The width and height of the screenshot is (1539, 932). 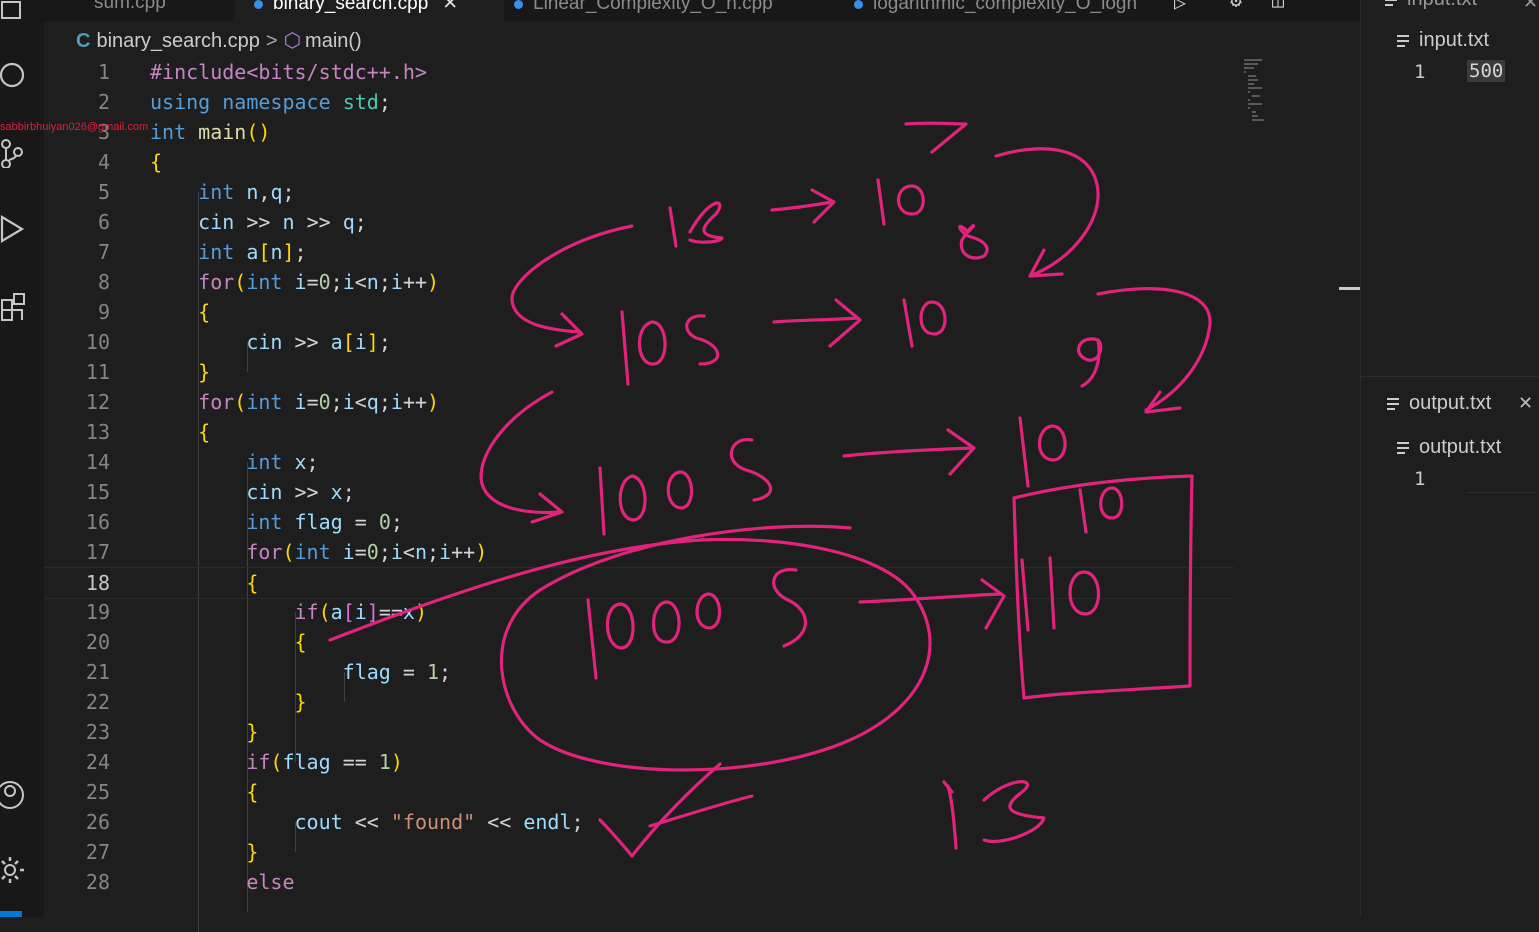 I want to click on extensions-icon, so click(x=15, y=307).